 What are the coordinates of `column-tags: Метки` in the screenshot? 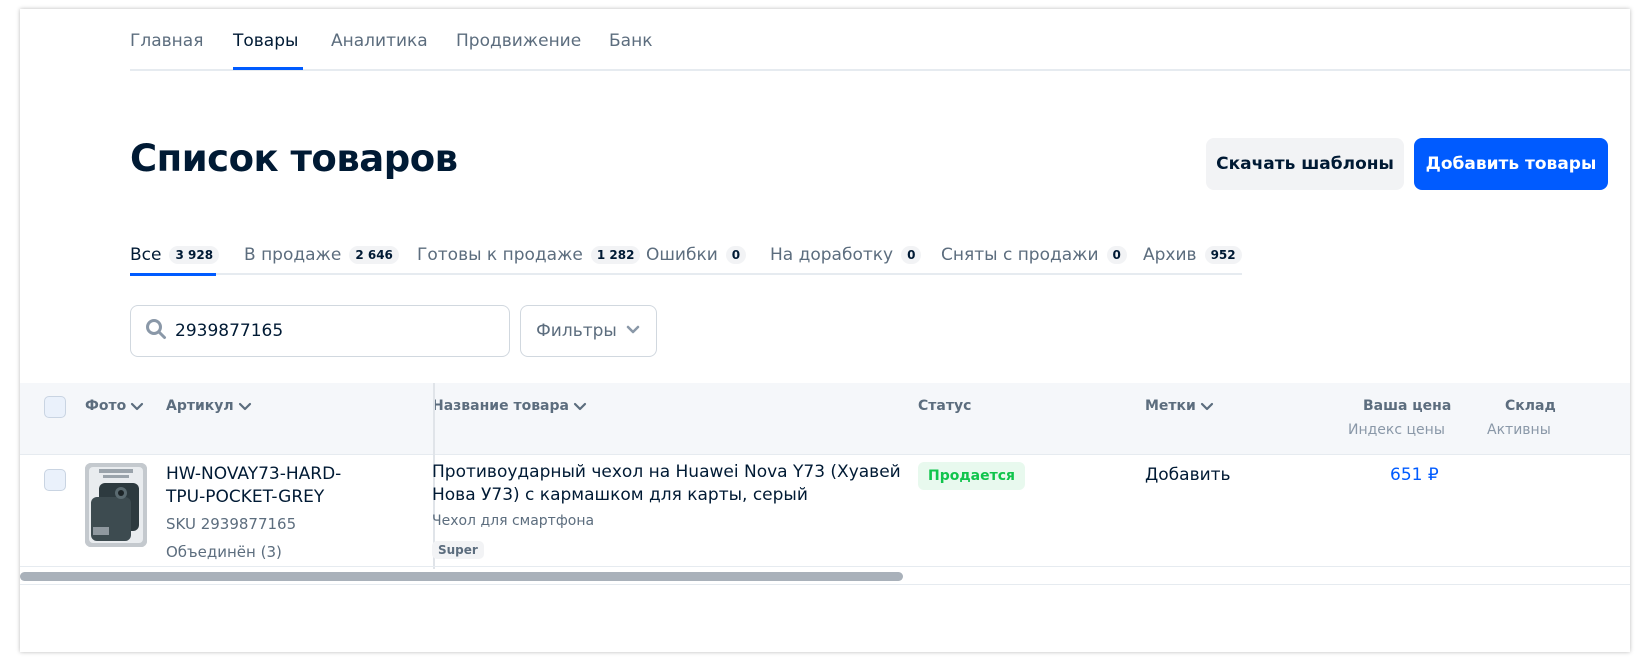 It's located at (1179, 406).